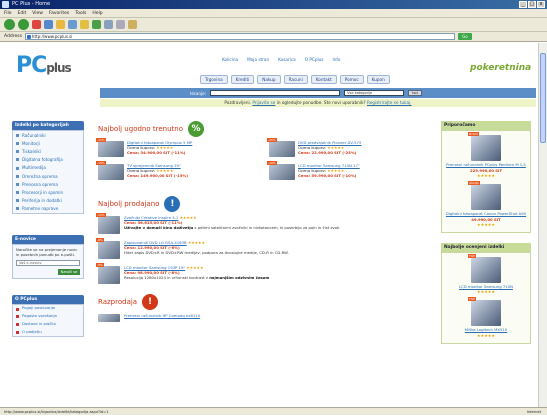 Image resolution: width=547 pixels, height=416 pixels. What do you see at coordinates (22, 13) in the screenshot?
I see `menu-edit: Edit` at bounding box center [22, 13].